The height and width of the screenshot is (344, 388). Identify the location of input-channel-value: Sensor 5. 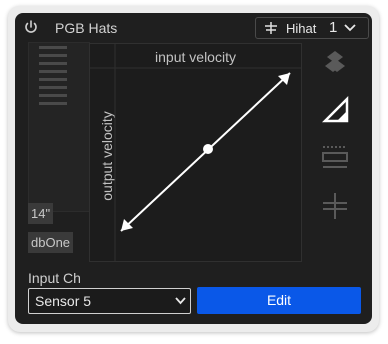
(63, 301).